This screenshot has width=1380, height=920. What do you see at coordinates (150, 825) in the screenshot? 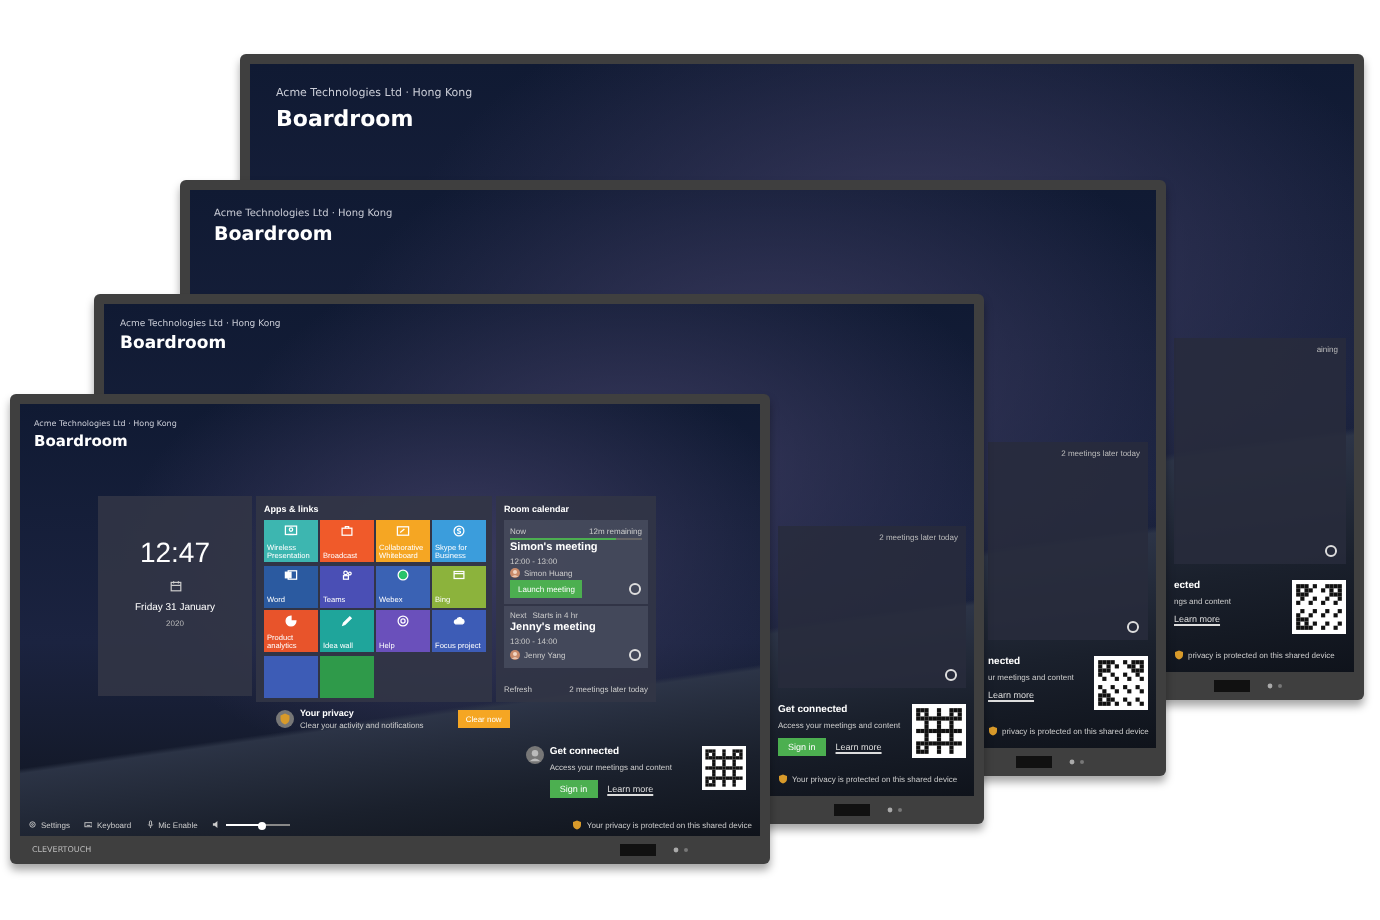
I see `microphone-icon` at bounding box center [150, 825].